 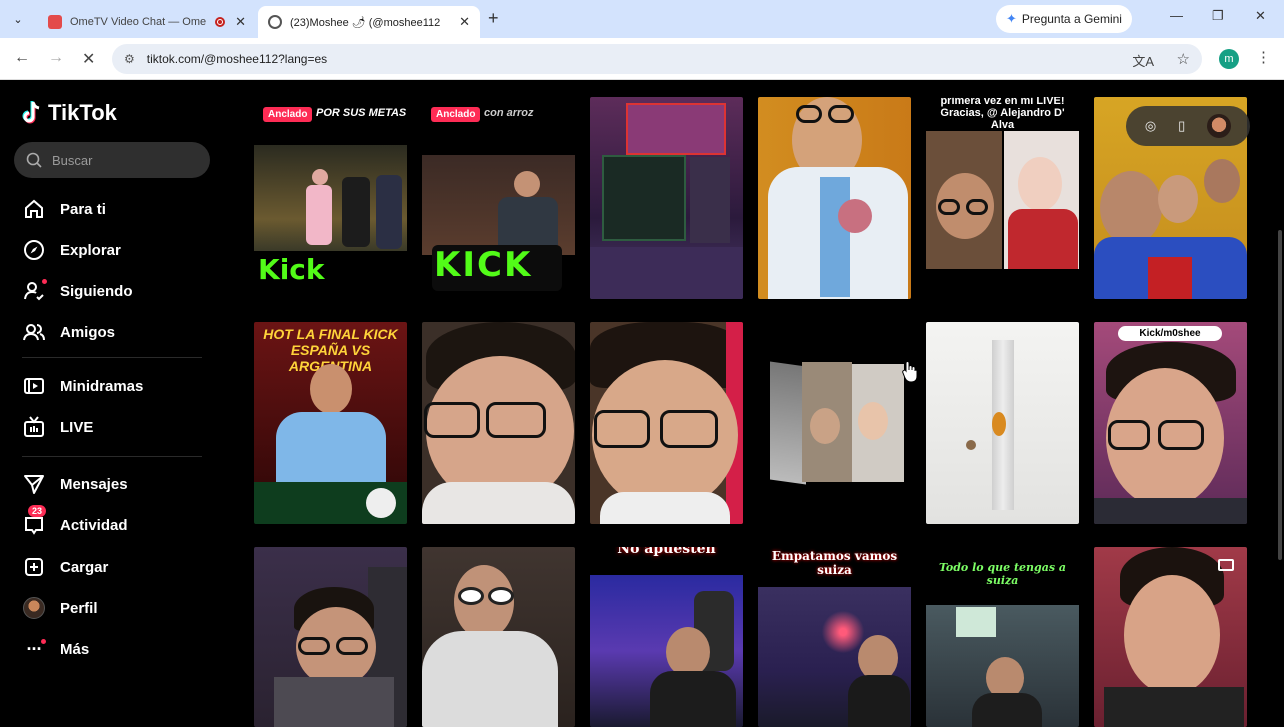 What do you see at coordinates (220, 22) in the screenshot?
I see `recording-icon` at bounding box center [220, 22].